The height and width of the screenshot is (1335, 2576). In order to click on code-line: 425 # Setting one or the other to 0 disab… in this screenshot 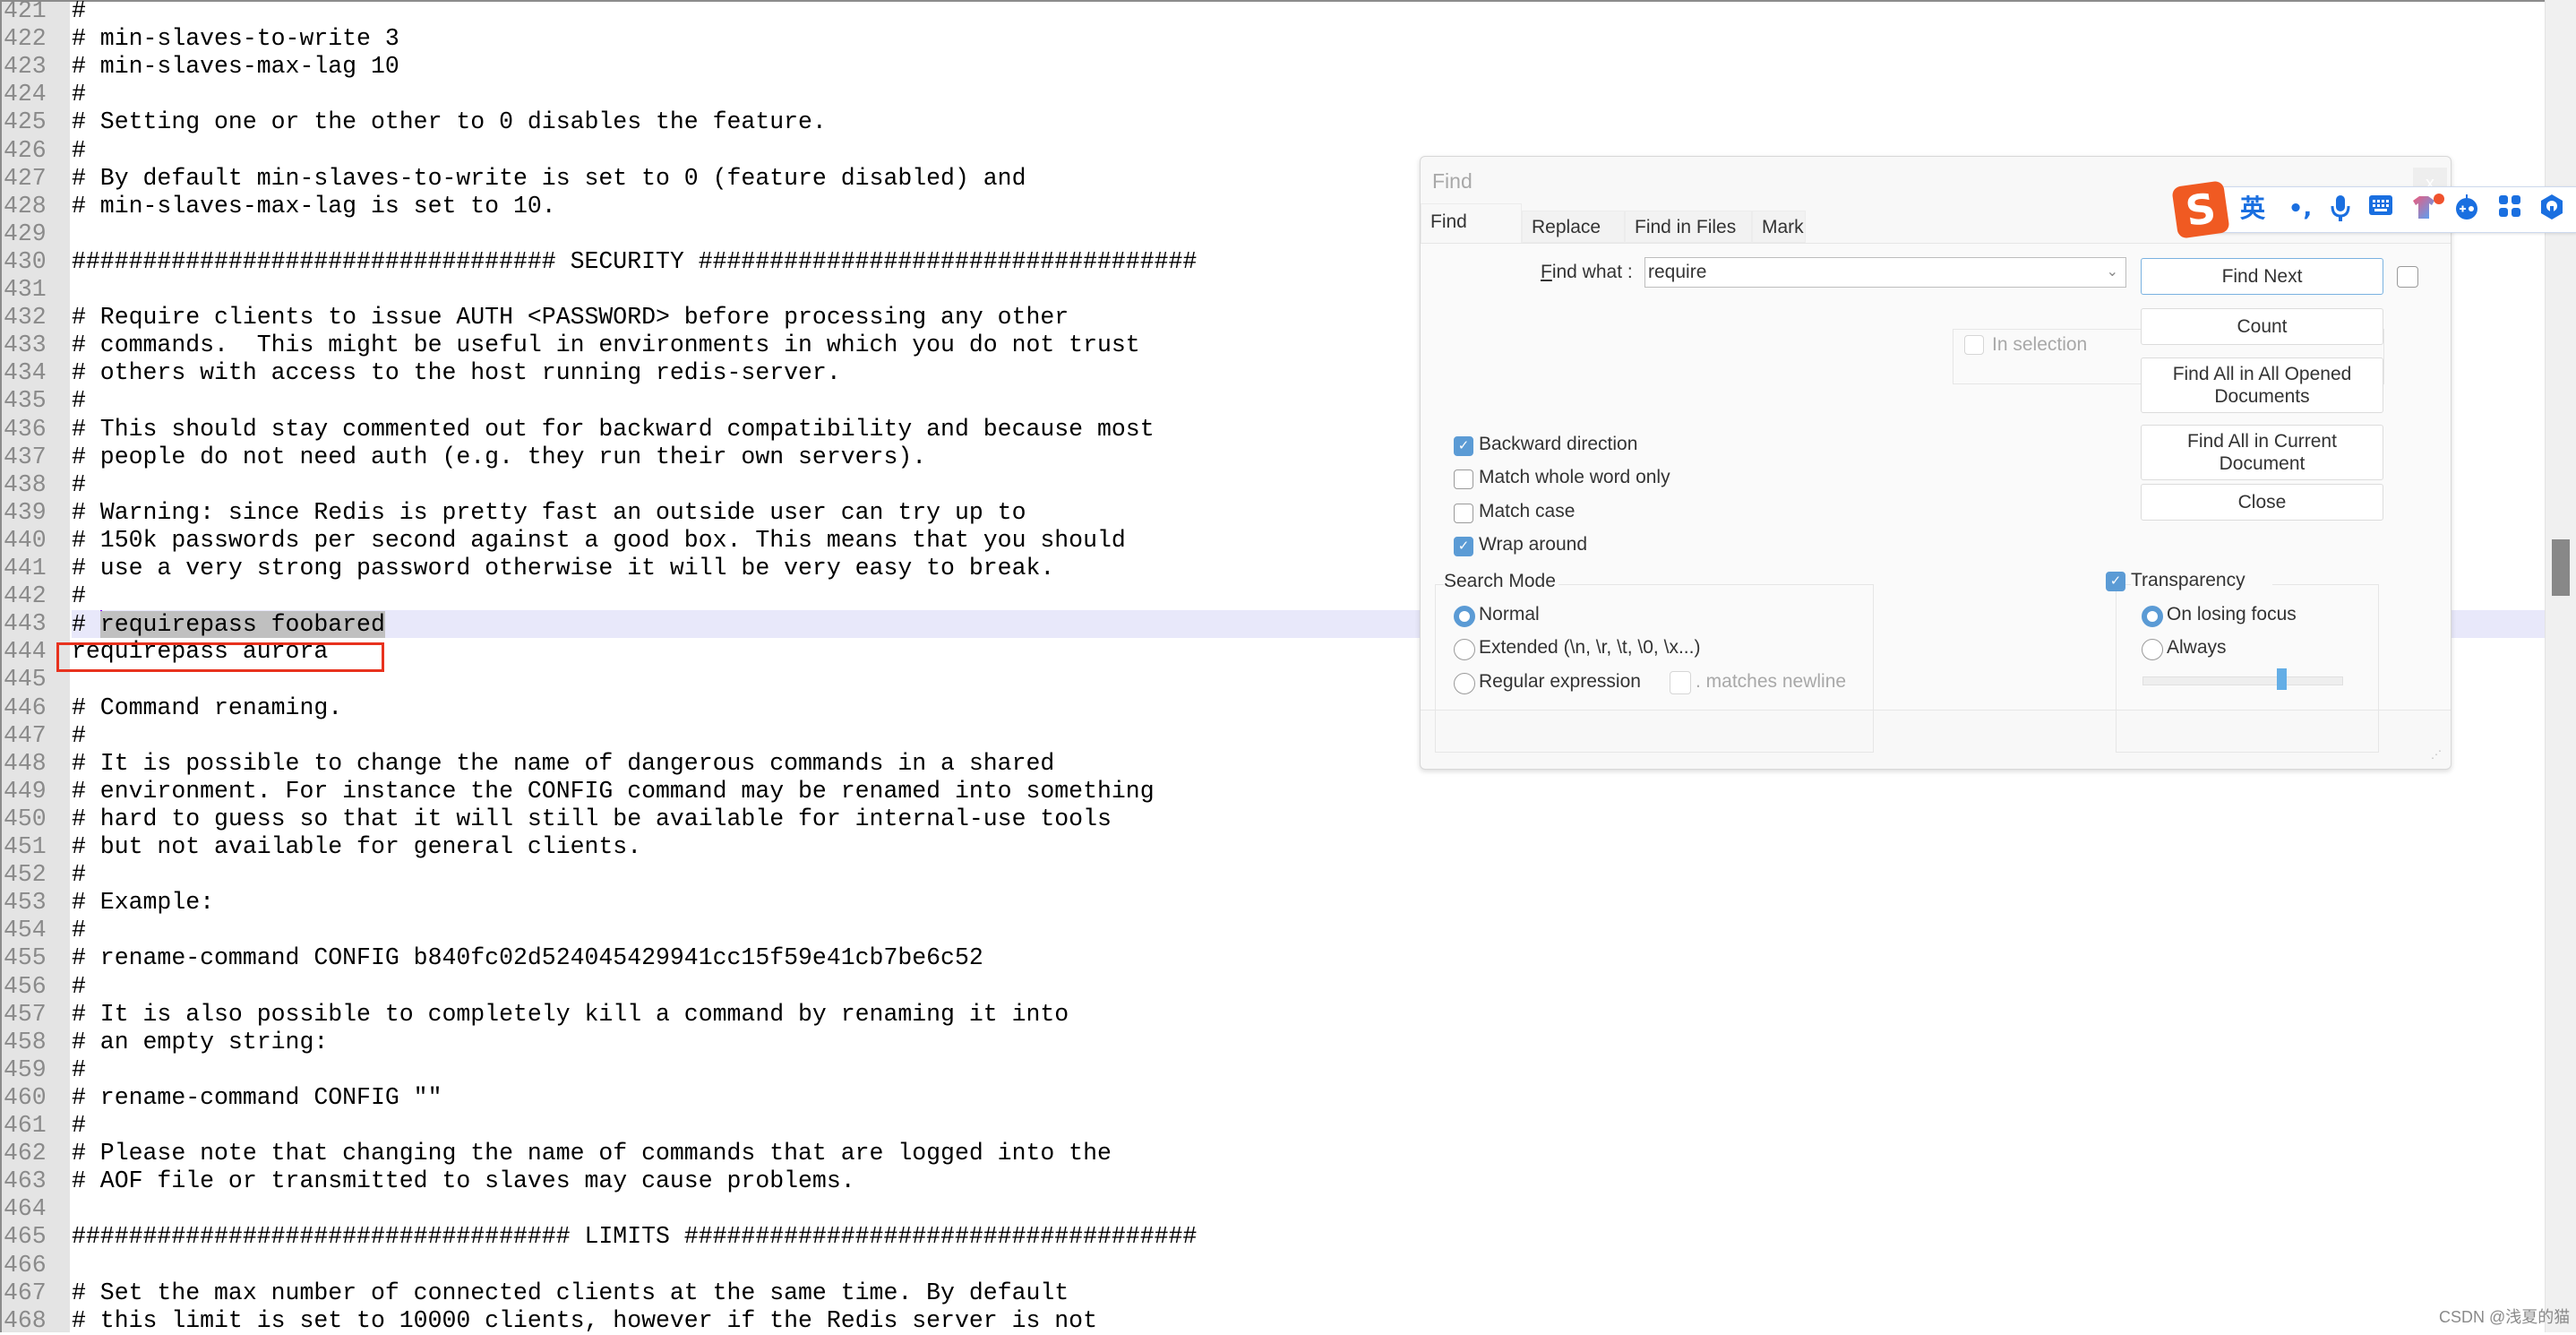, I will do `click(1272, 122)`.